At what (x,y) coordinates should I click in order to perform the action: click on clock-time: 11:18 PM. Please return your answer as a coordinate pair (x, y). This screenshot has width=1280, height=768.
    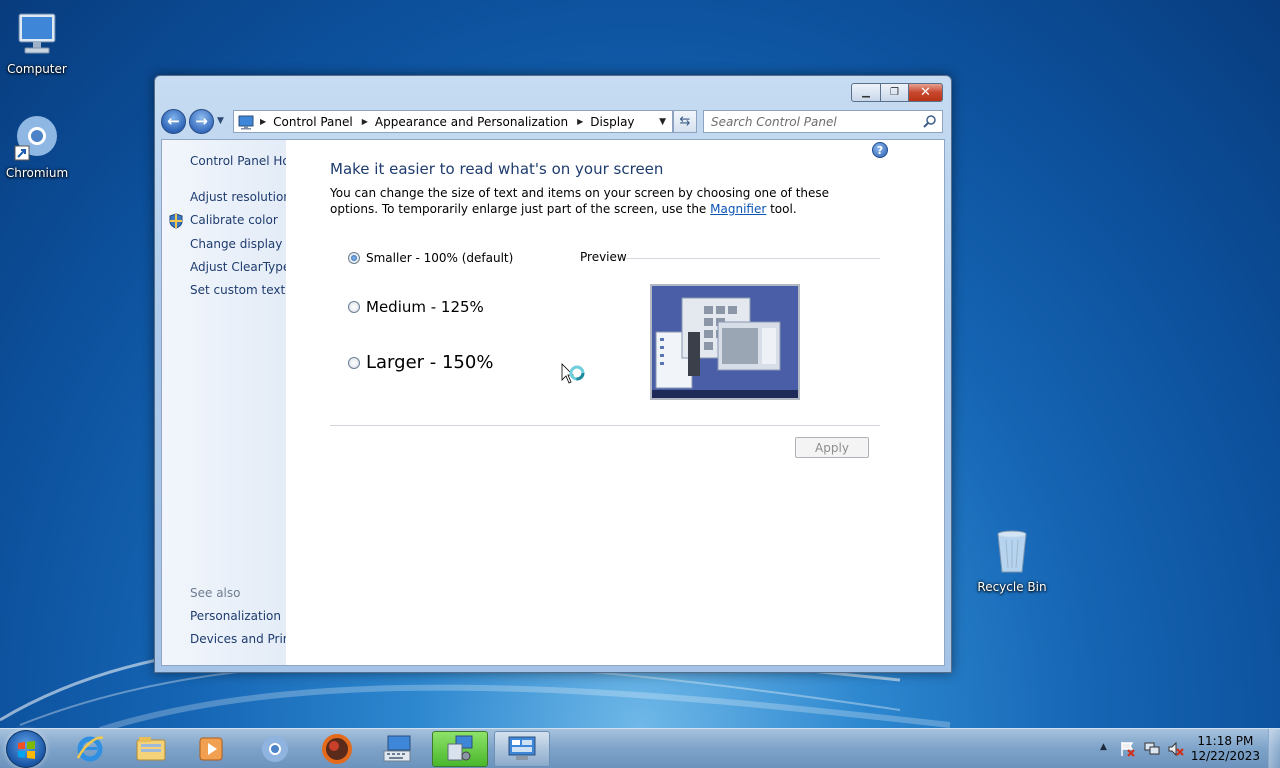
    Looking at the image, I should click on (1225, 741).